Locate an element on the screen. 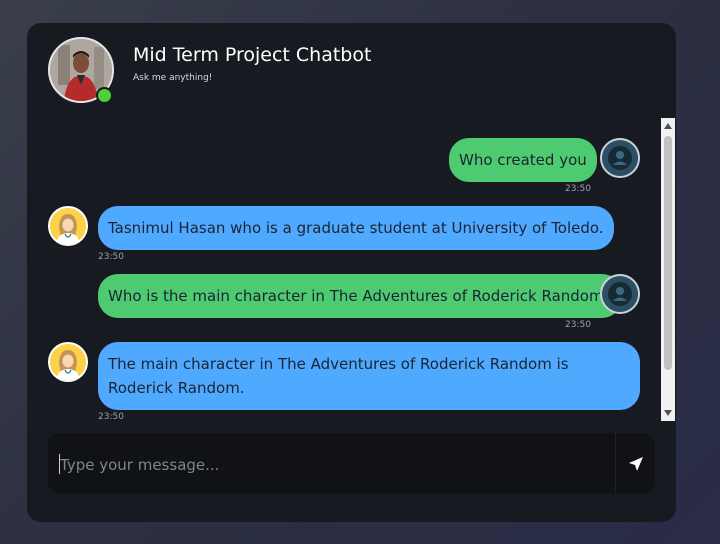  user-message: Who created you is located at coordinates (523, 160).